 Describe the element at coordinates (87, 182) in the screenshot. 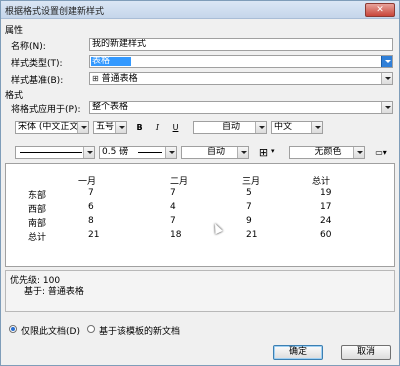

I see `header-cell: 一月` at that location.